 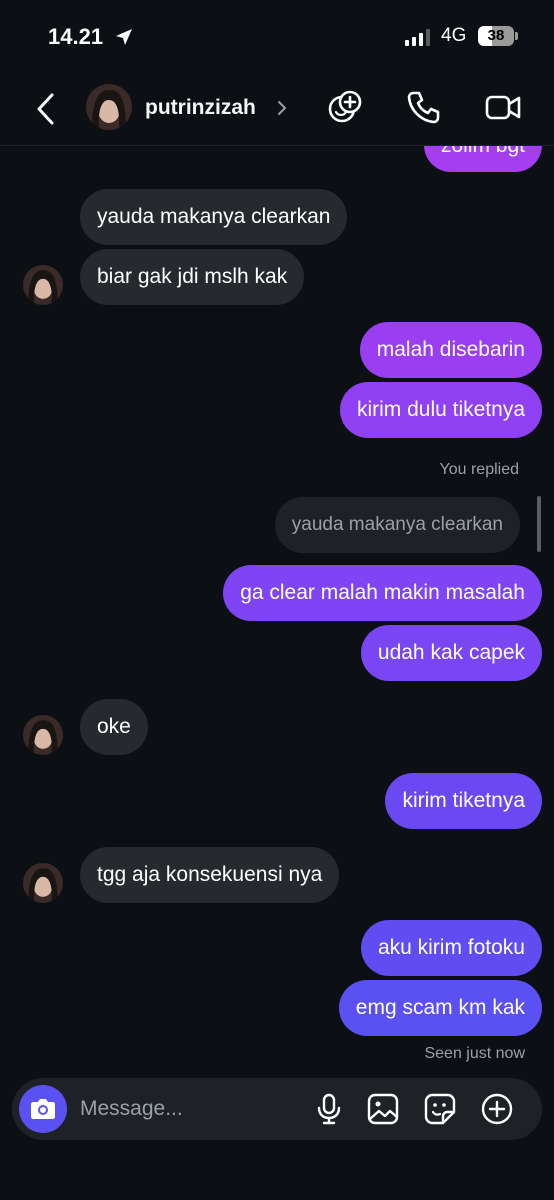 I want to click on signal-icon, so click(x=417, y=37).